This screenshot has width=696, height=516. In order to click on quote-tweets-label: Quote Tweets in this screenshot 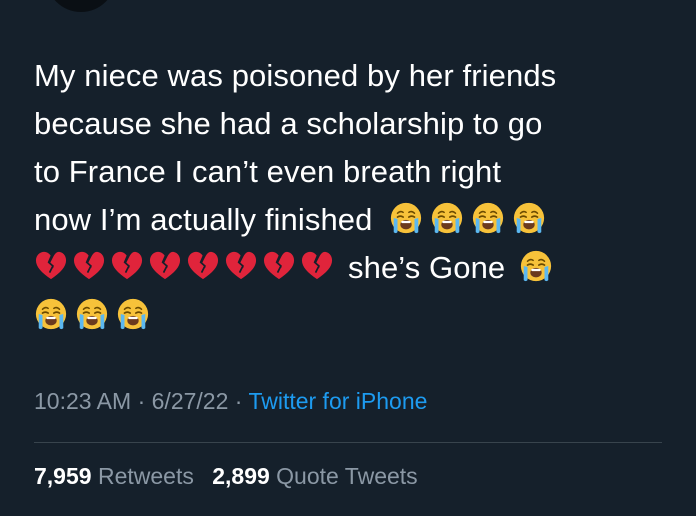, I will do `click(347, 476)`.